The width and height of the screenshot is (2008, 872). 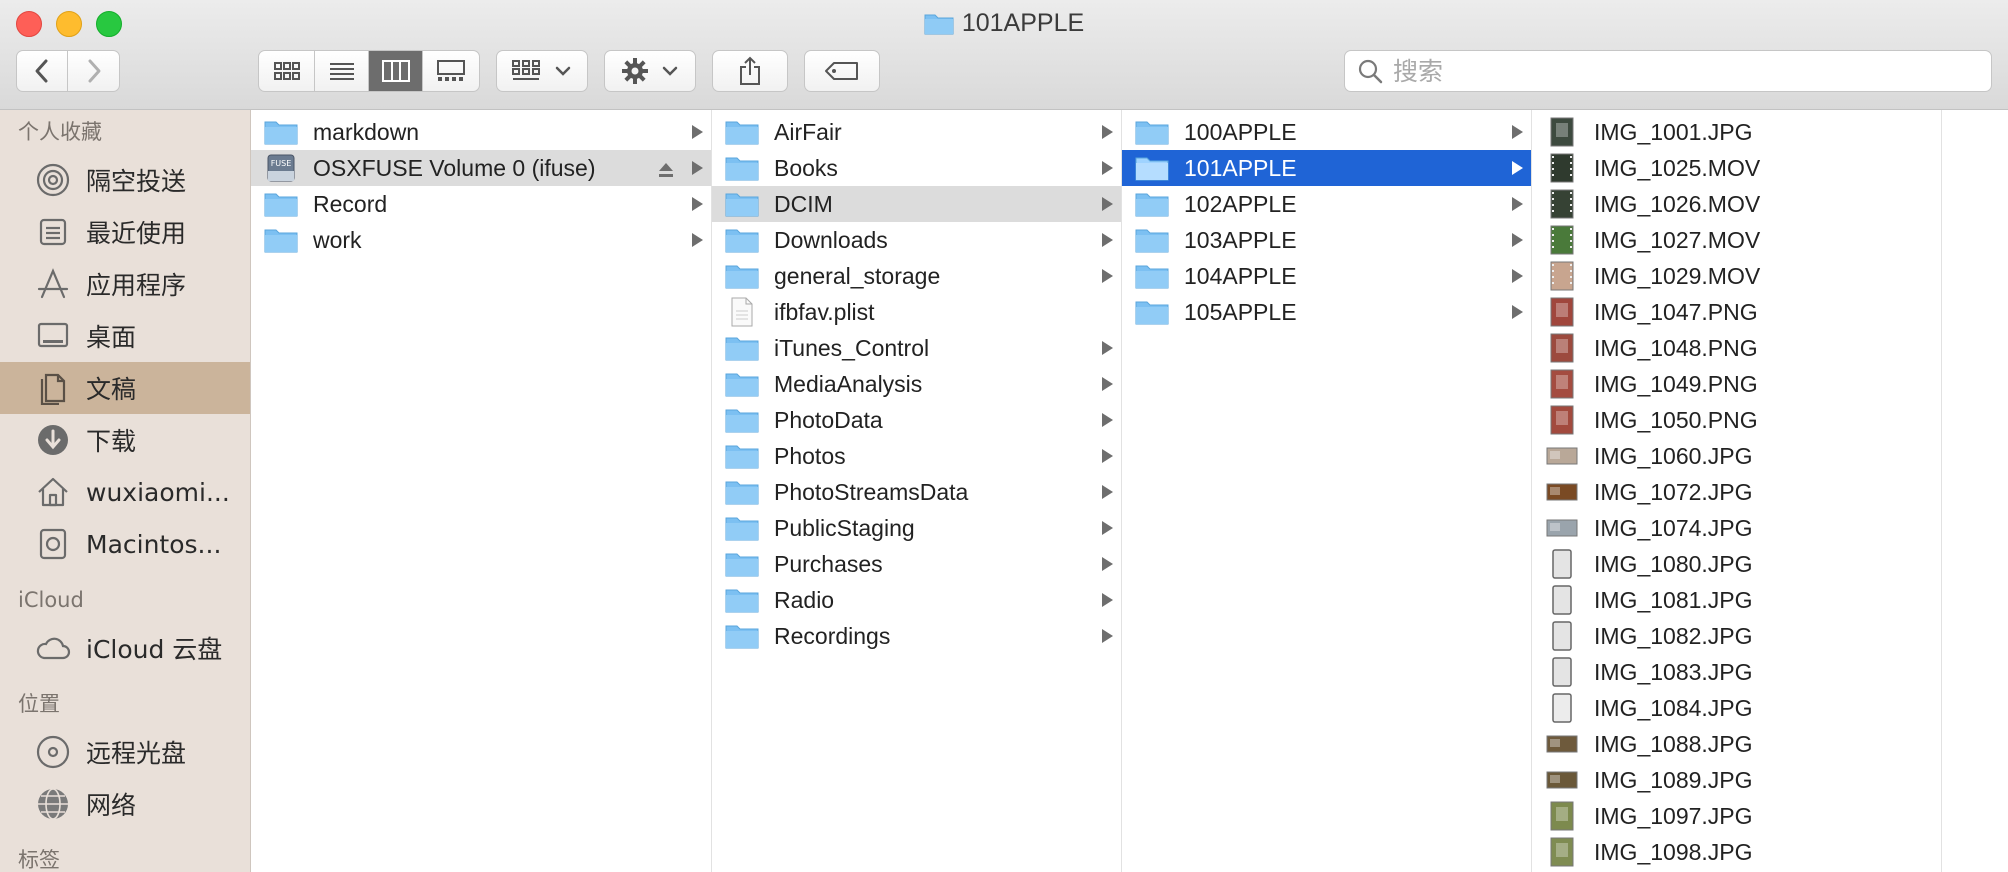 I want to click on folder-row: iTunes_Control, so click(x=916, y=348).